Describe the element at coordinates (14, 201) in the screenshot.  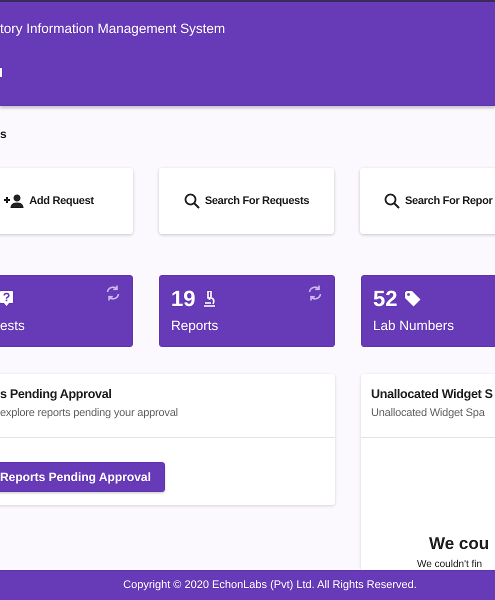
I see `add-person-icon` at that location.